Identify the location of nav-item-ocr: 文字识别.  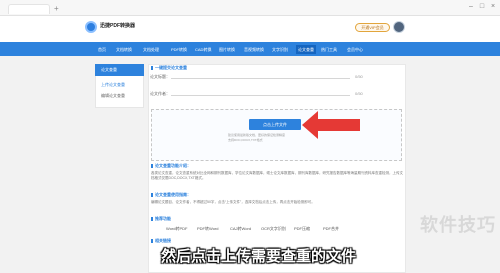
(280, 49).